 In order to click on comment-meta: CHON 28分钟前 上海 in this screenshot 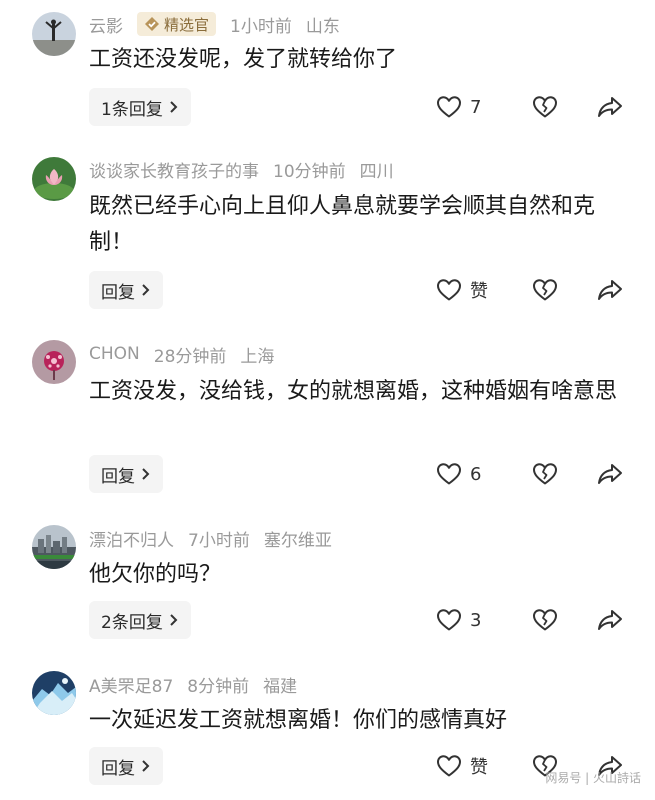, I will do `click(181, 354)`.